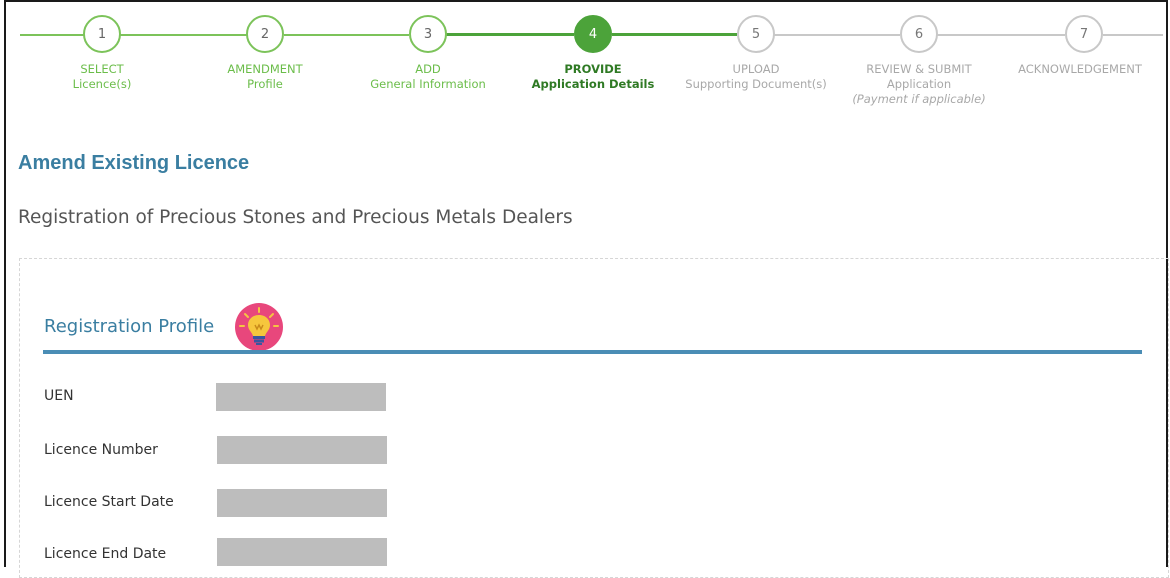  I want to click on step-2-circle: 2, so click(265, 34).